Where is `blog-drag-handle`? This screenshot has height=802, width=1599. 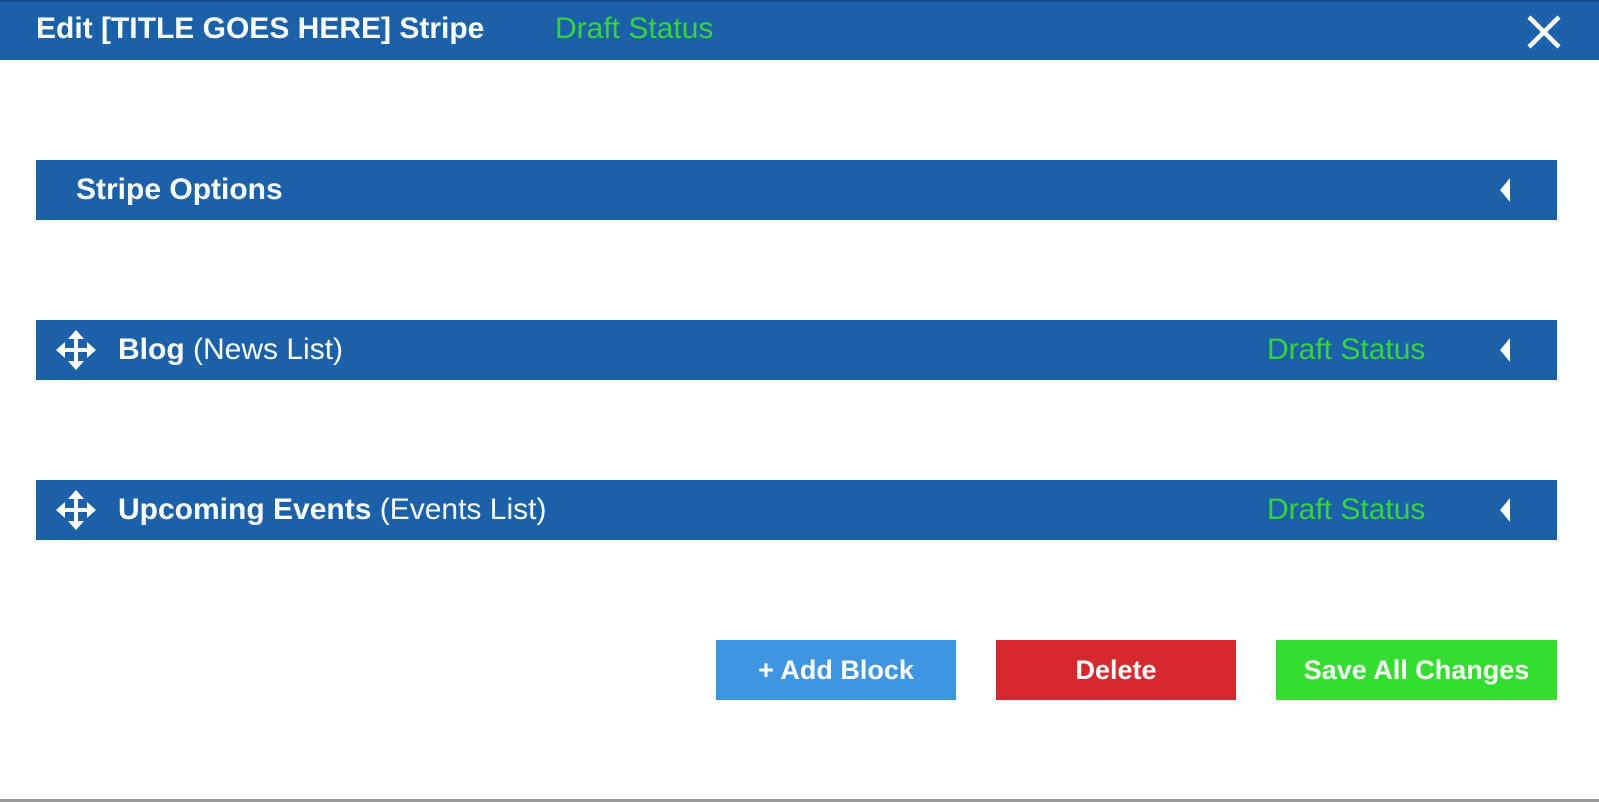
blog-drag-handle is located at coordinates (76, 350).